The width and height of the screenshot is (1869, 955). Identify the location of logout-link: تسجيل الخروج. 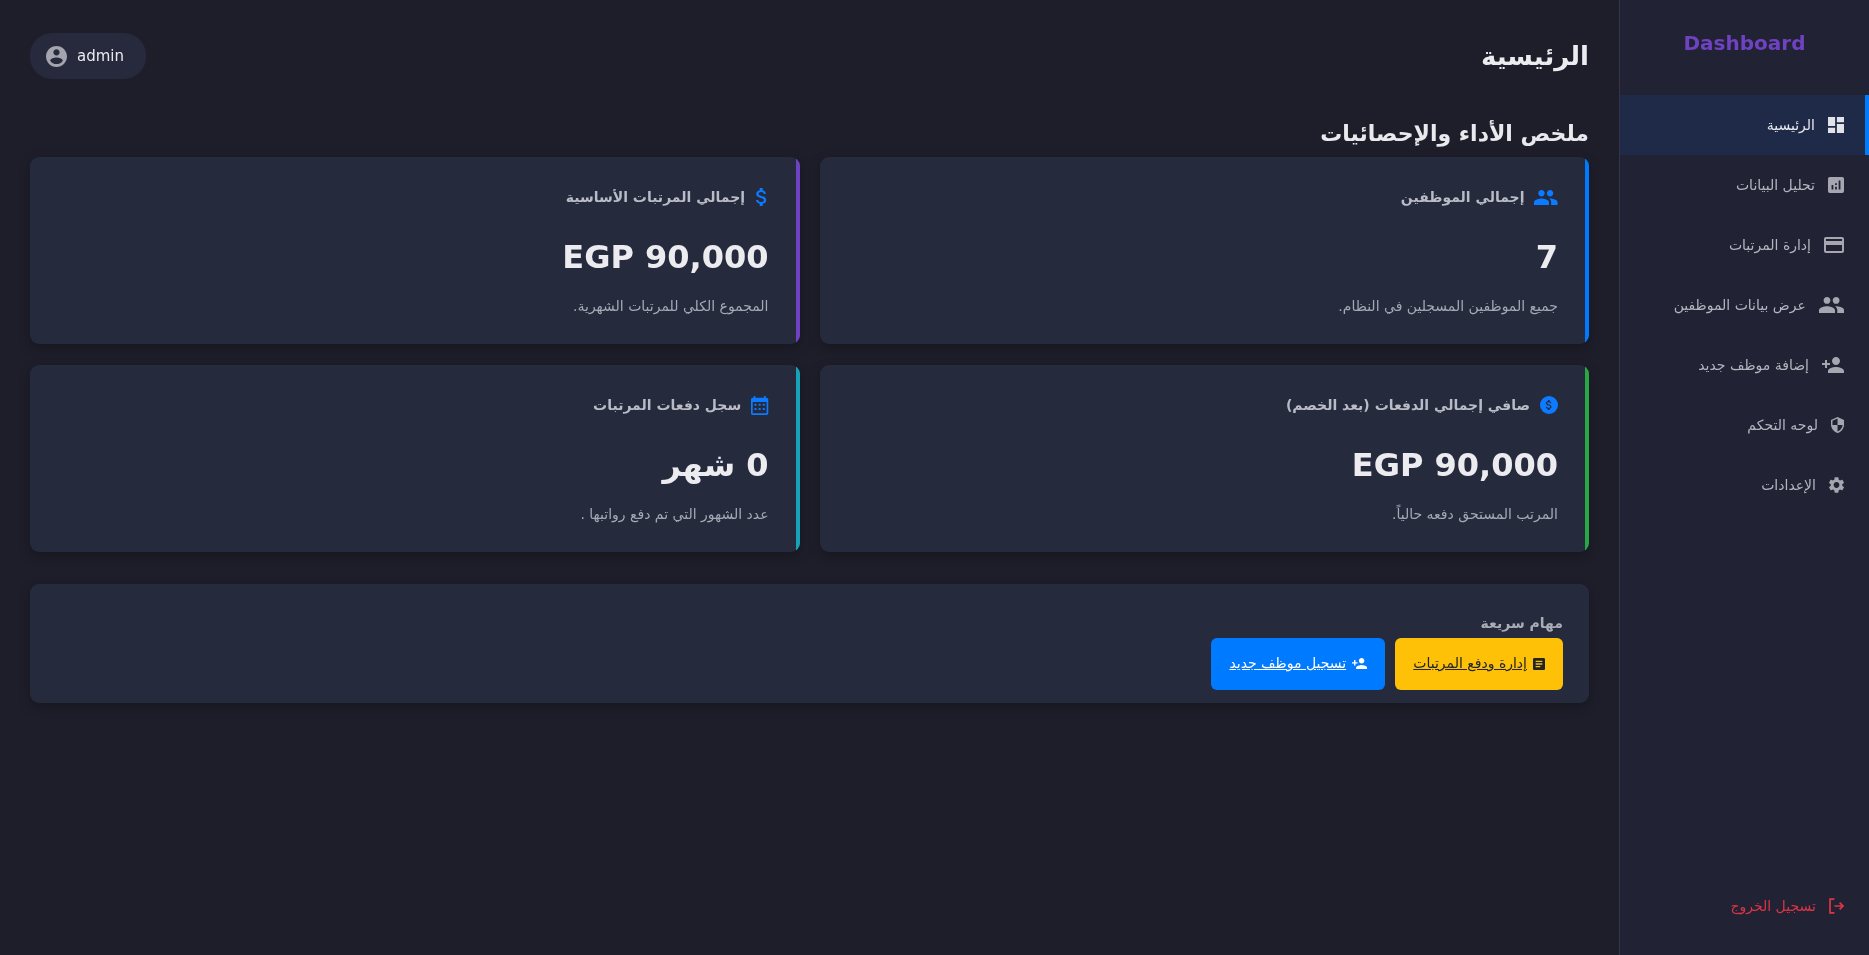
(1744, 906).